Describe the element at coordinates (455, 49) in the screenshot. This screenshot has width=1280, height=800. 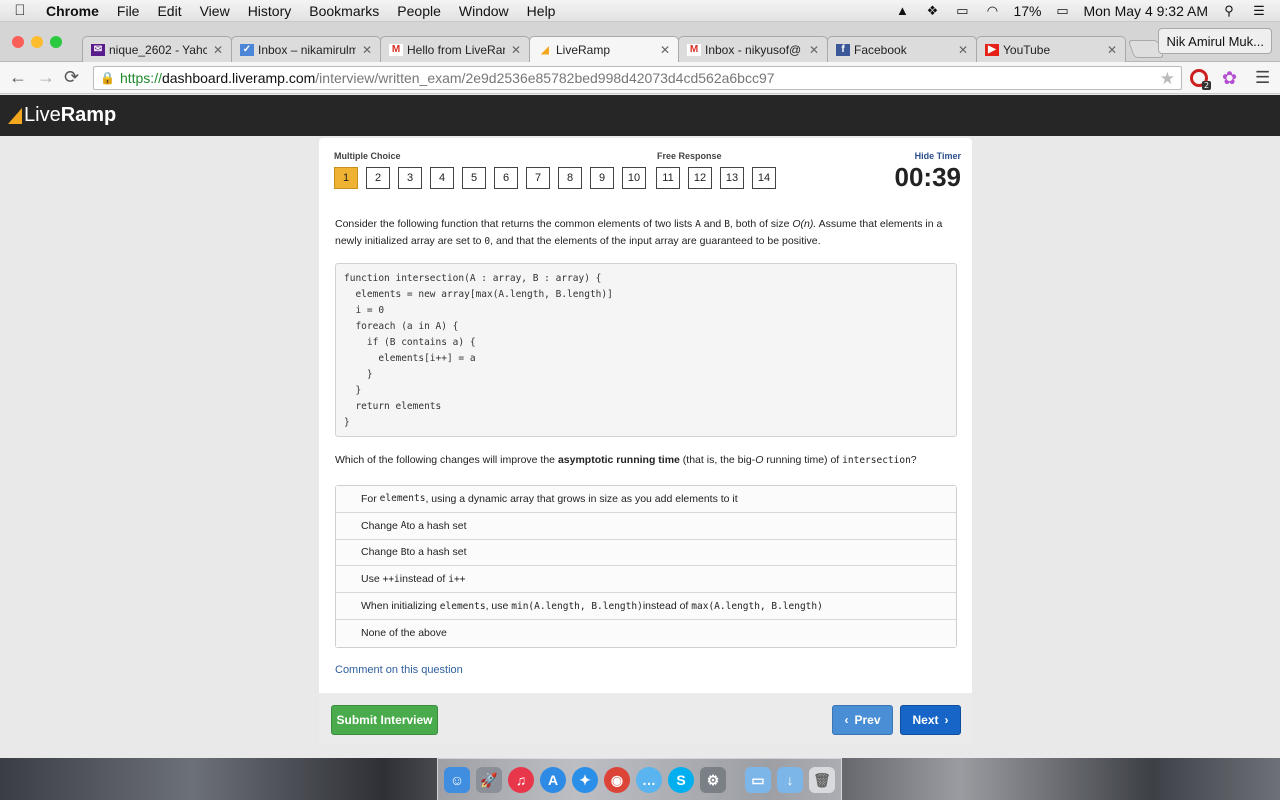
I see `tab-gmail-hello: M Hello from LiveRar ✕` at that location.